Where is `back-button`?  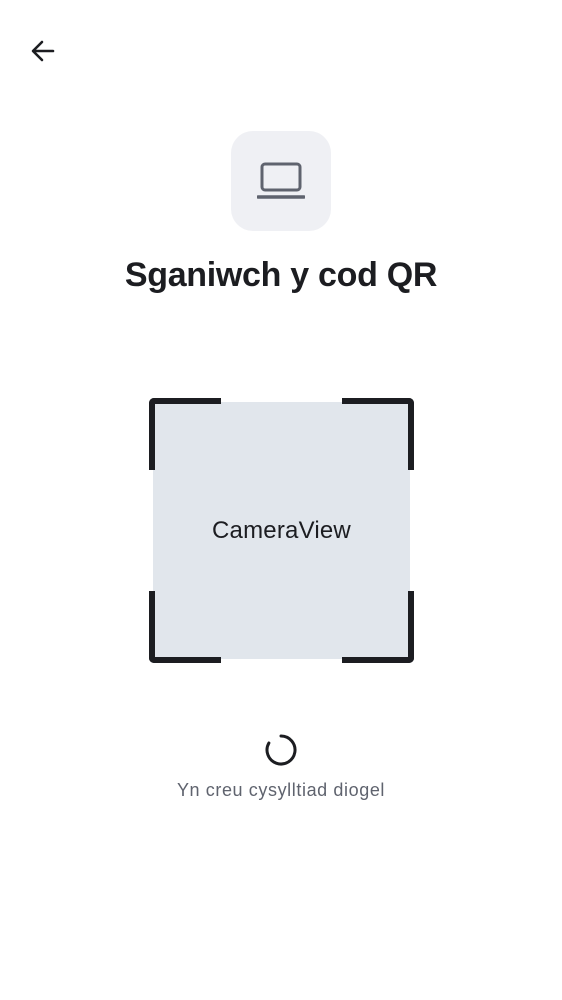 back-button is located at coordinates (43, 51).